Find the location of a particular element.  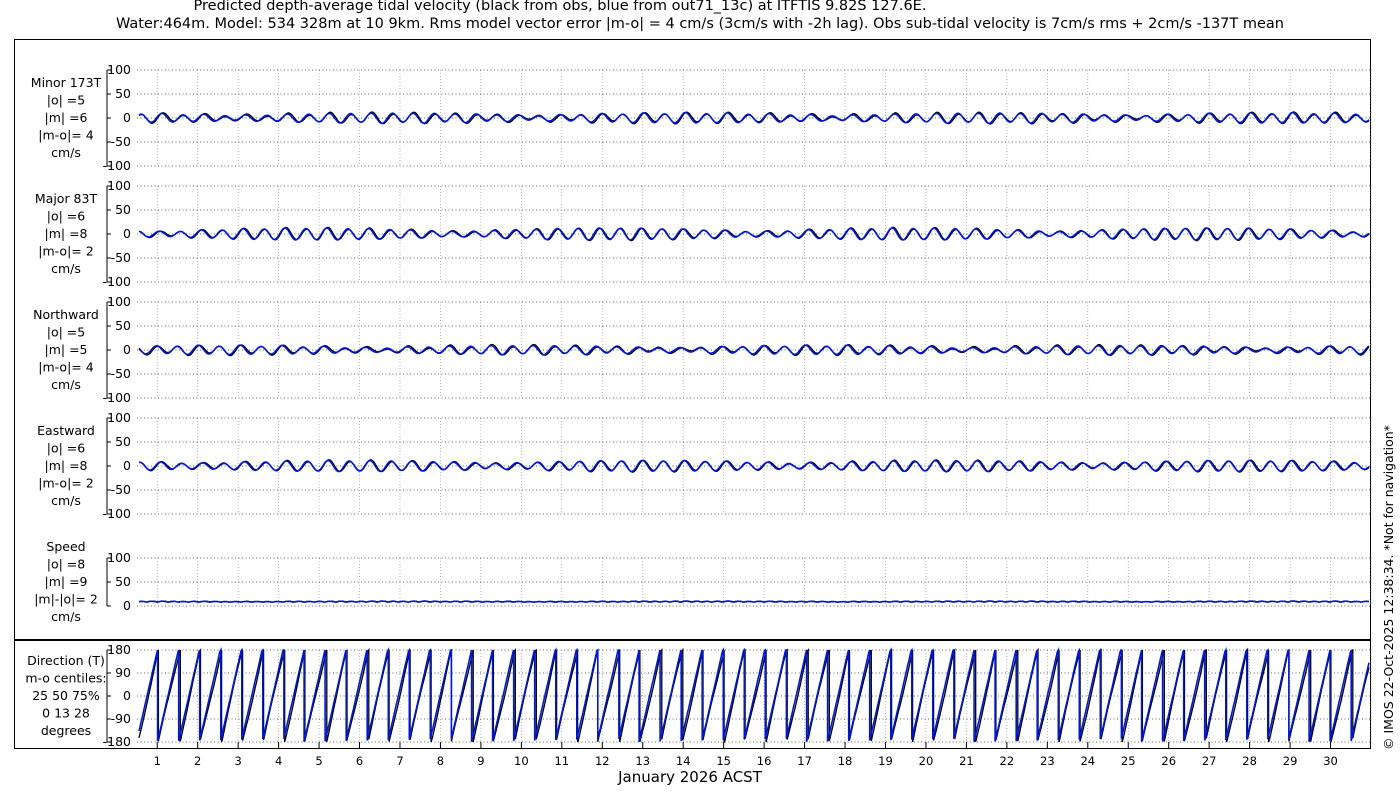

y-tick-label: 180 is located at coordinates (119, 649).